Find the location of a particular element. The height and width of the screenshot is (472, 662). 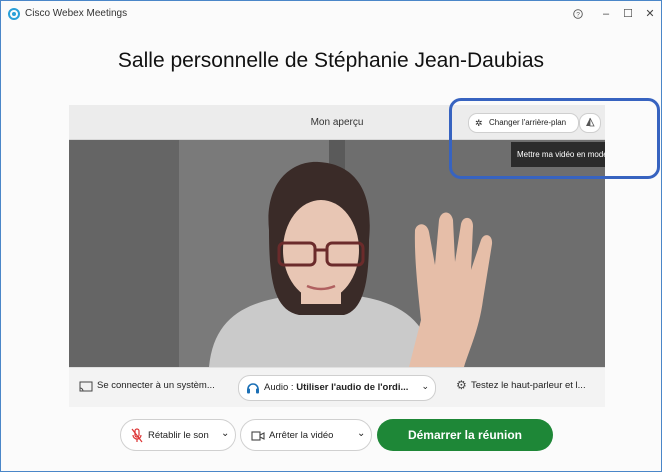

app-title: Cisco Webex Meetings is located at coordinates (76, 13).